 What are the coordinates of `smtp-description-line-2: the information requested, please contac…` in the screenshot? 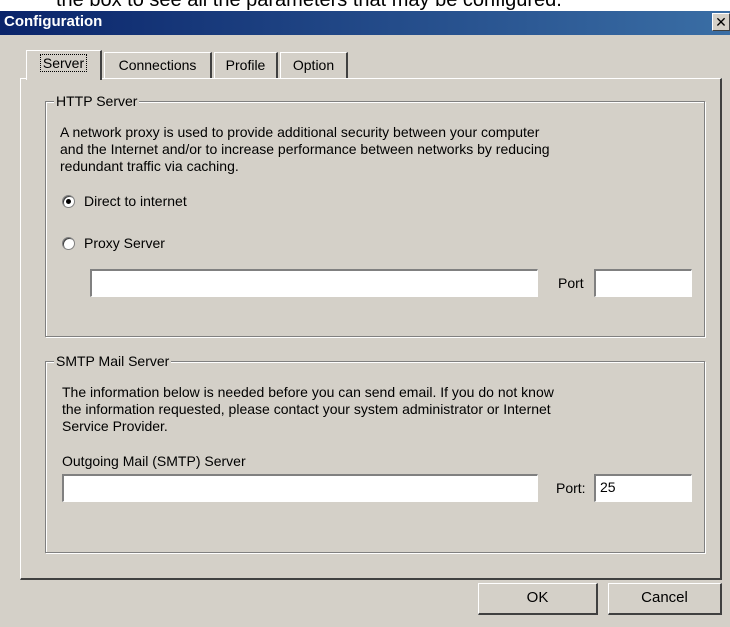 It's located at (306, 409).